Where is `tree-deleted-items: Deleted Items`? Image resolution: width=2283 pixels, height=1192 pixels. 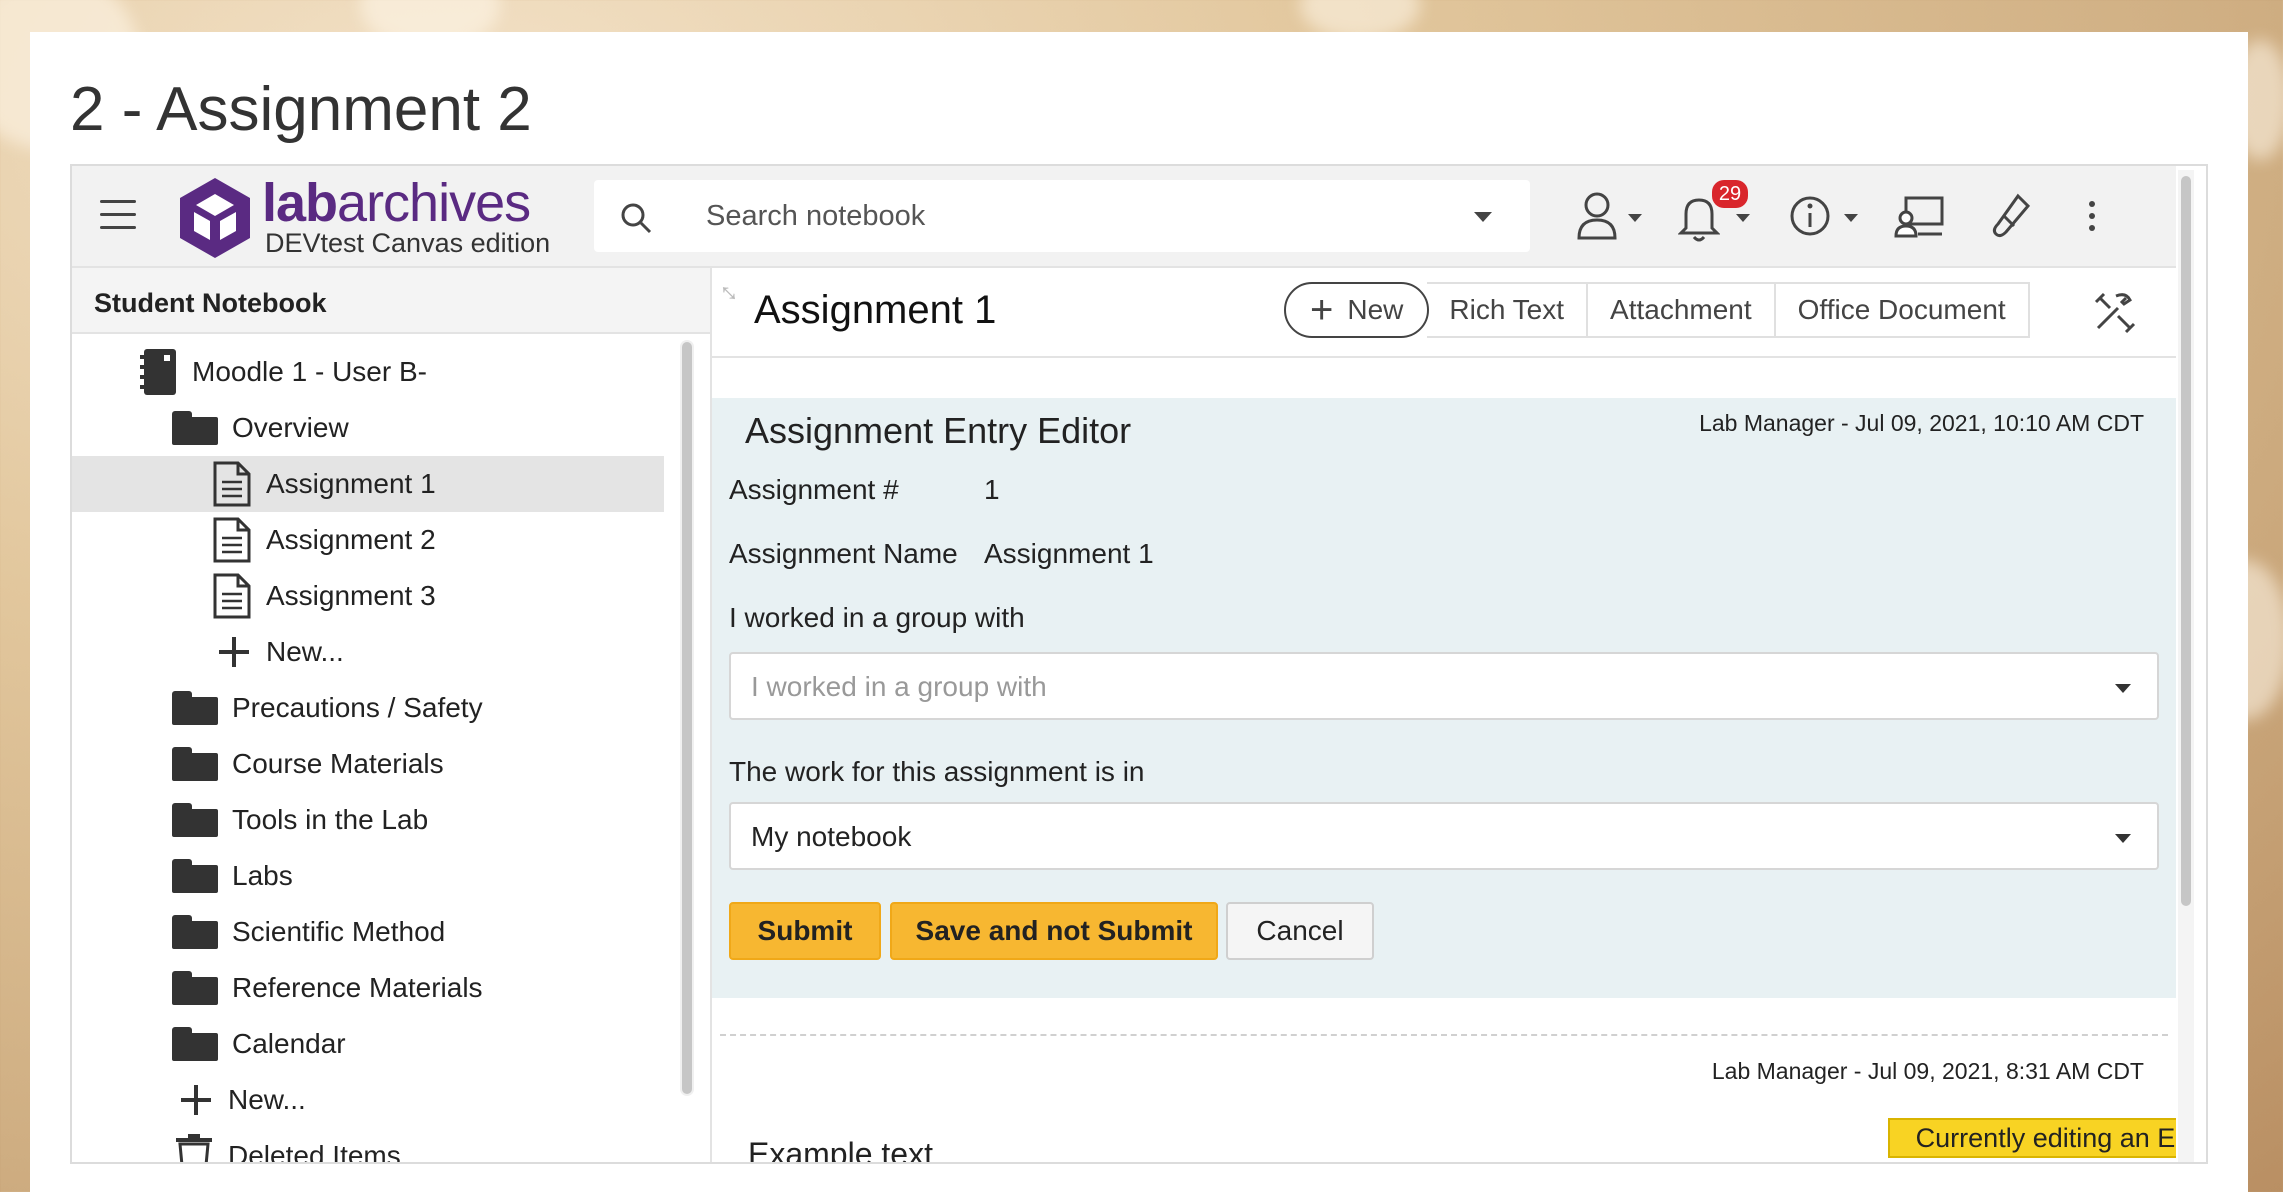 tree-deleted-items: Deleted Items is located at coordinates (287, 1146).